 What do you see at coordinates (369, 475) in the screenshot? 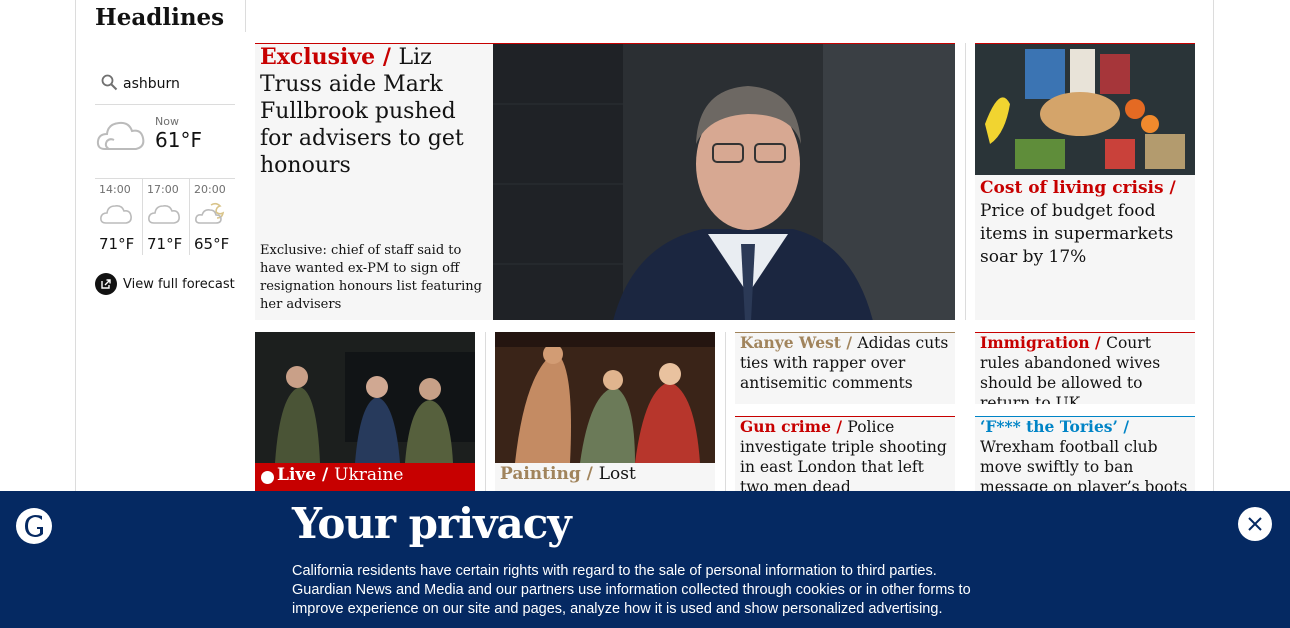
I see `story-headline: Ukraine` at bounding box center [369, 475].